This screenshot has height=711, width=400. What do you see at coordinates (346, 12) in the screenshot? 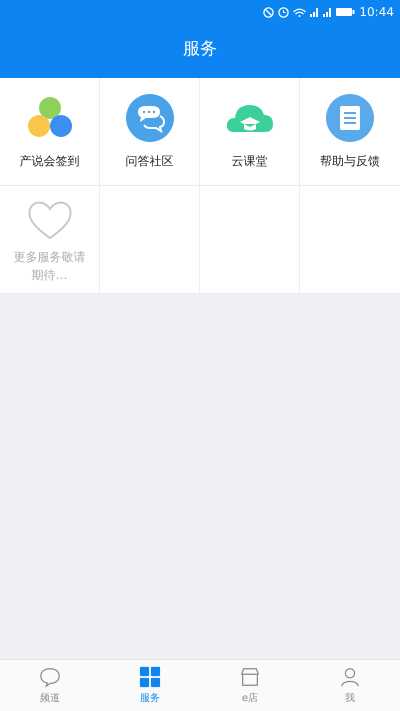
I see `battery-icon` at bounding box center [346, 12].